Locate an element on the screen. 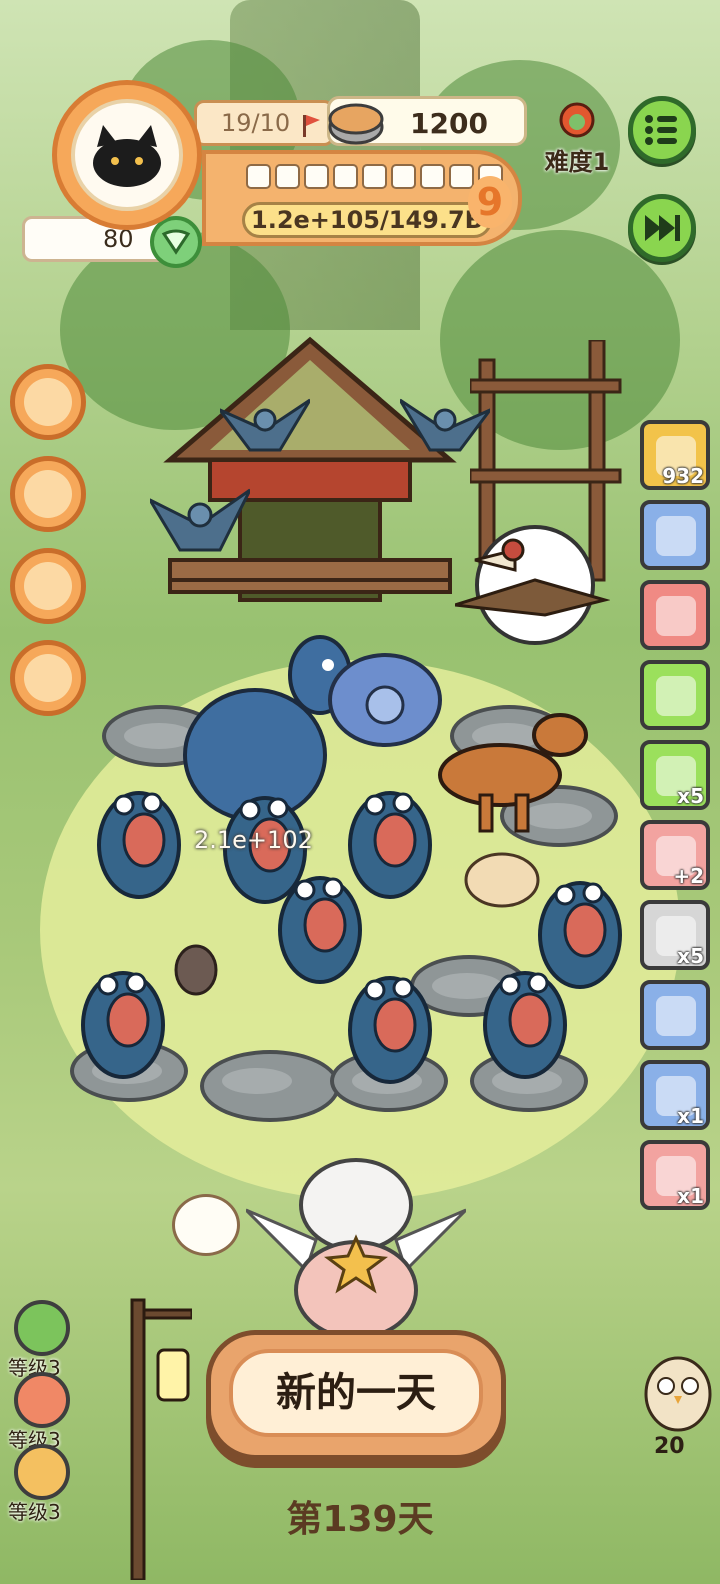 Image resolution: width=720 pixels, height=1584 pixels. avatar-frame is located at coordinates (127, 155).